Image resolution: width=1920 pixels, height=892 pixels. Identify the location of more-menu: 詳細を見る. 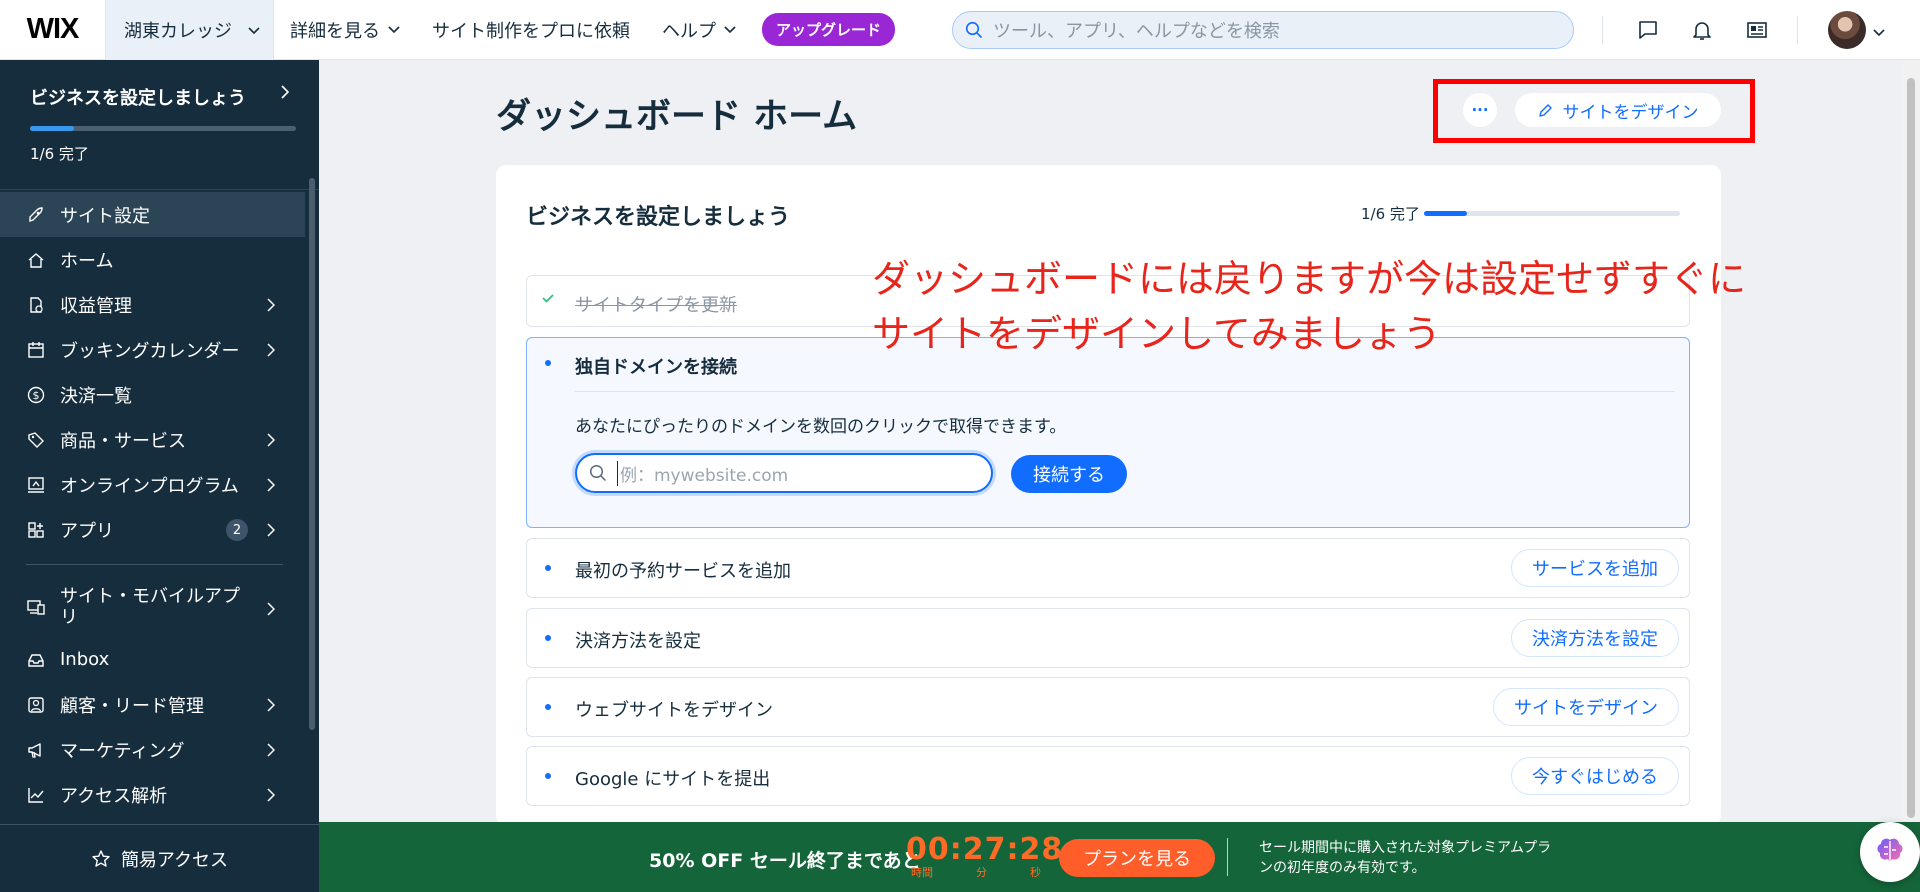
(345, 30).